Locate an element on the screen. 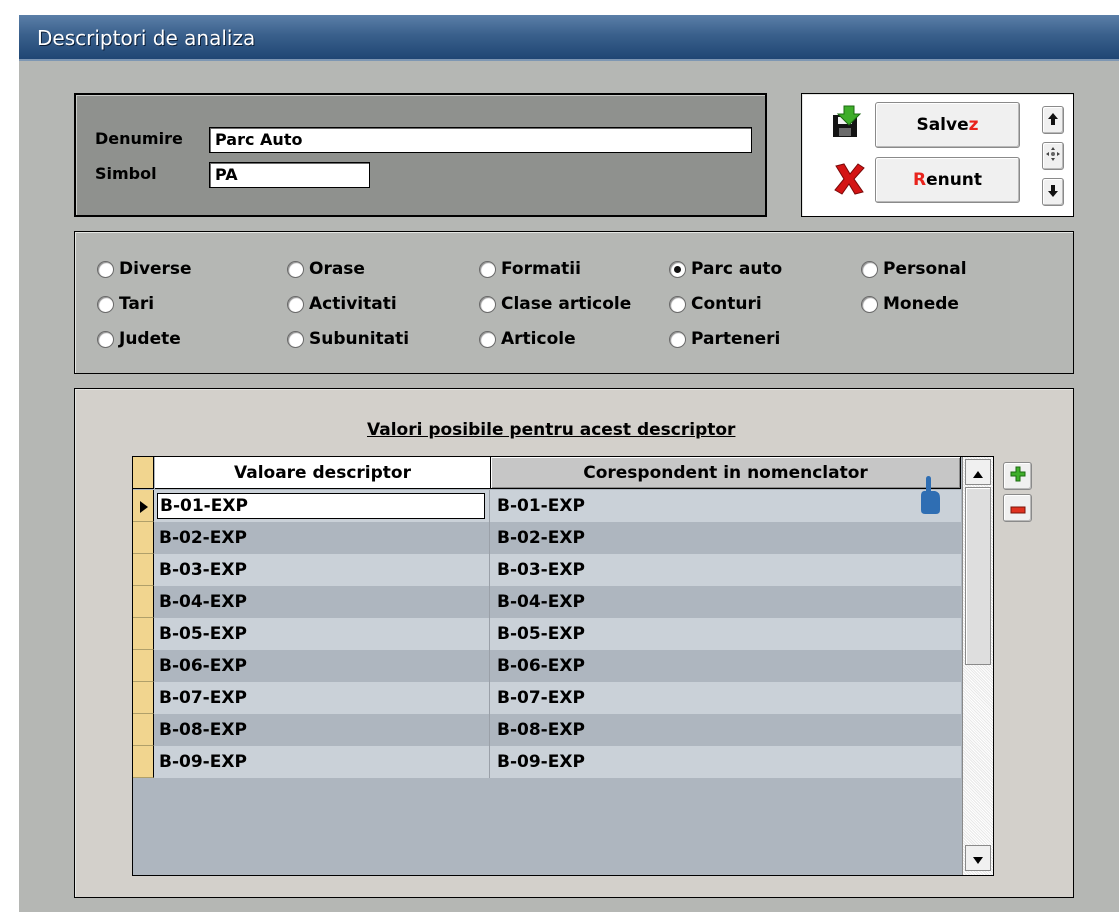 The image size is (1119, 912). scroll-thumb is located at coordinates (978, 576).